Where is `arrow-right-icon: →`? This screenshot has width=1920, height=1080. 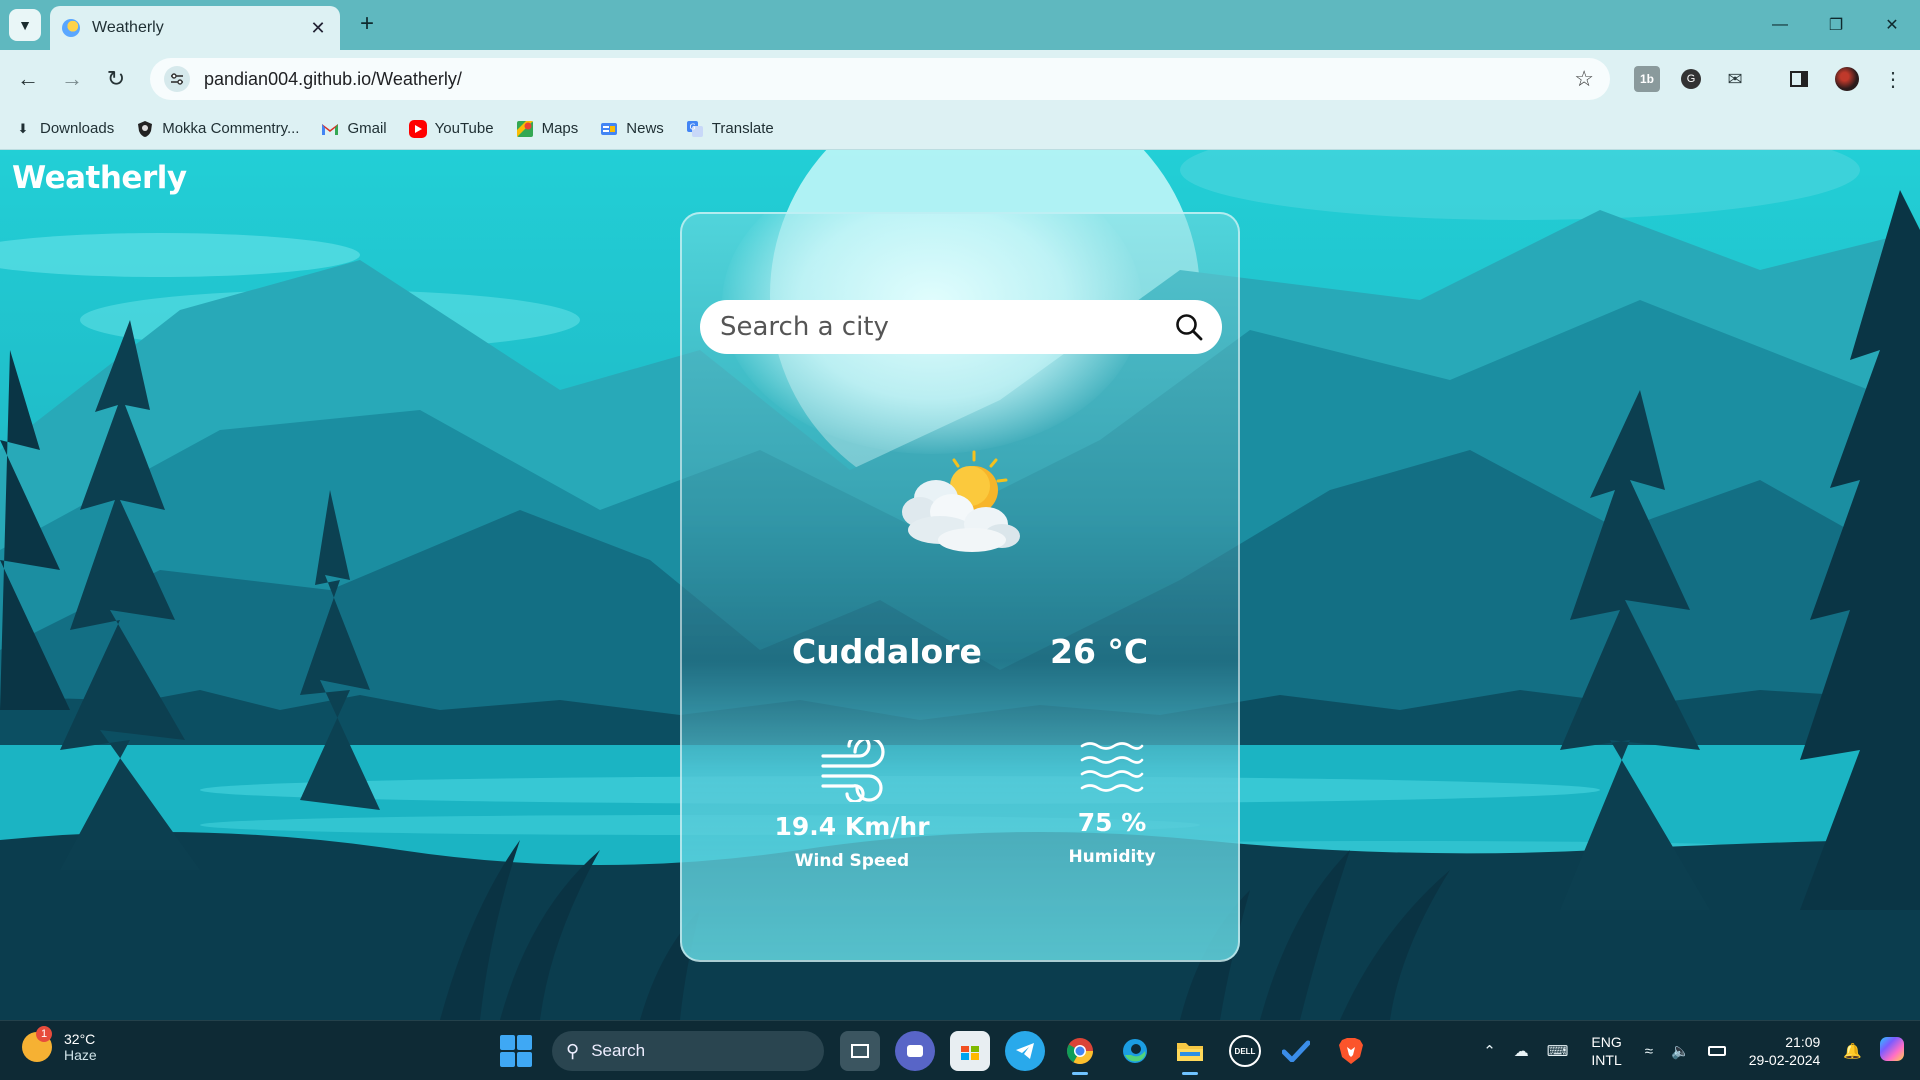 arrow-right-icon: → is located at coordinates (72, 78).